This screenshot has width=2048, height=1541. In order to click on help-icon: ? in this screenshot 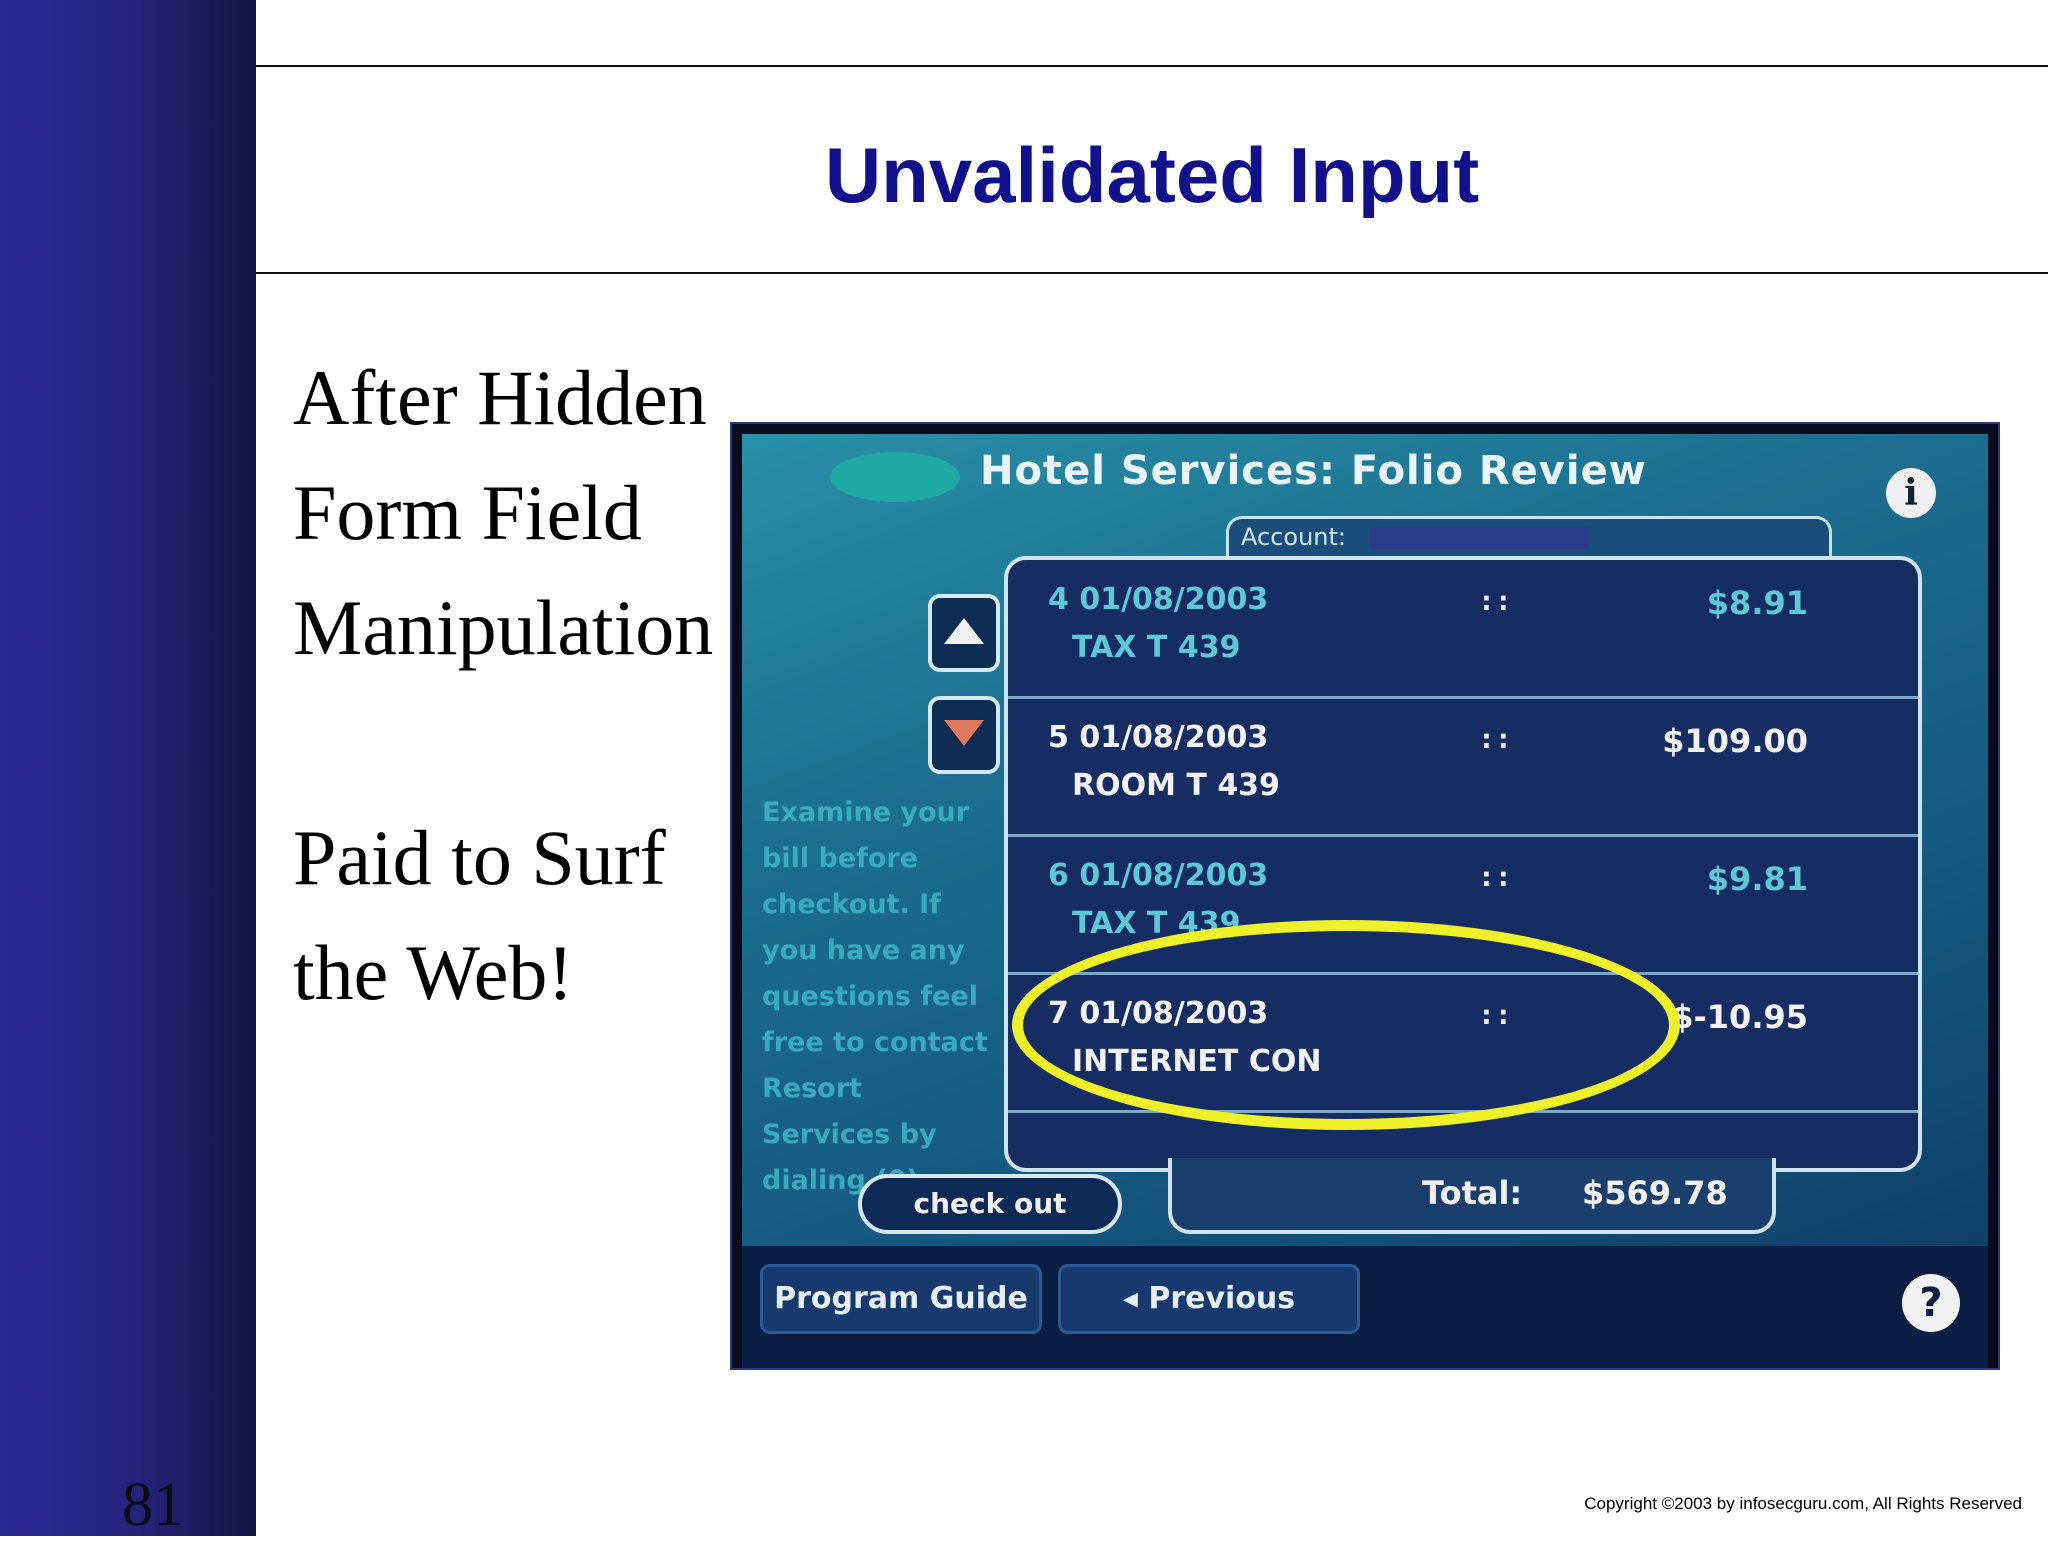, I will do `click(1931, 1303)`.